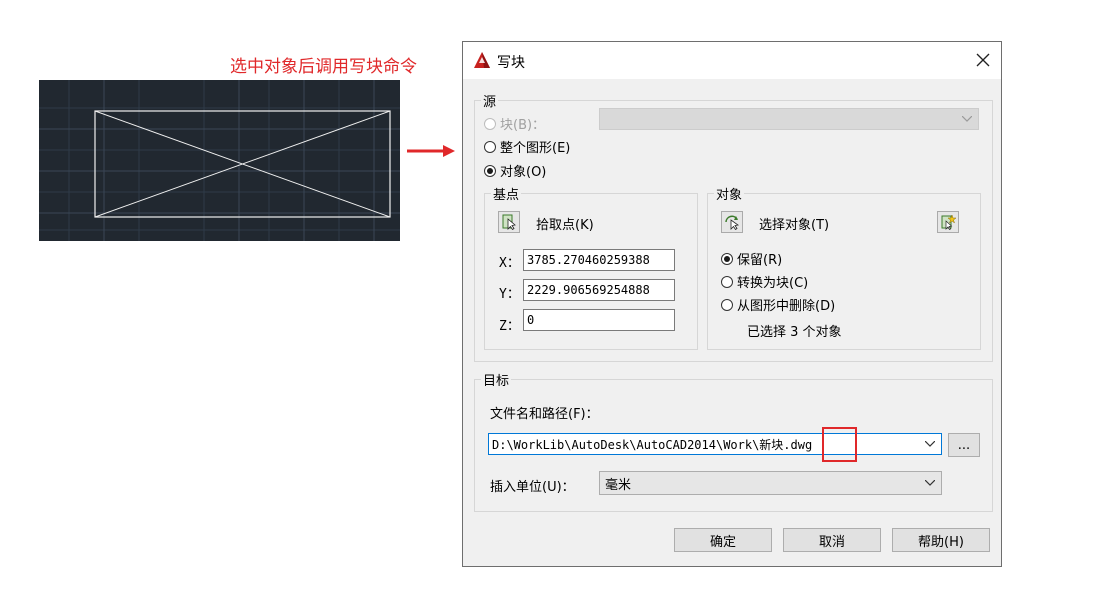 Image resolution: width=1118 pixels, height=610 pixels. I want to click on drawing-svg, so click(219, 160).